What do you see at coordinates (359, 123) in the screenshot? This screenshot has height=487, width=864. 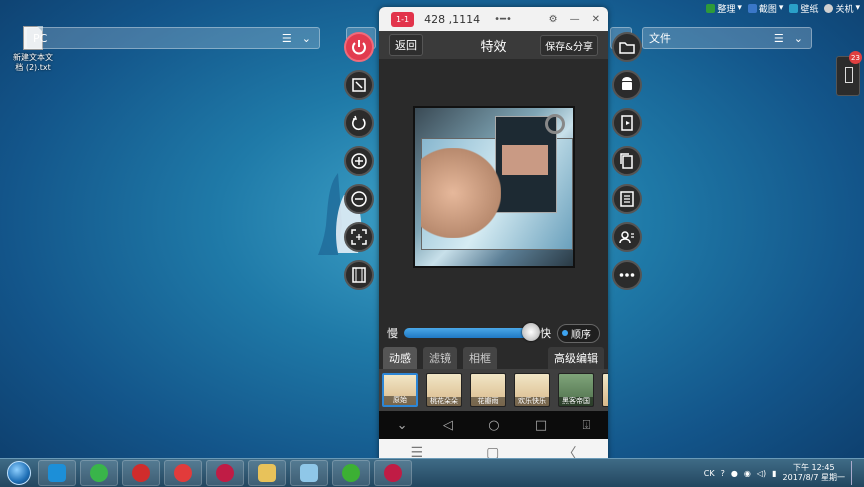 I see `rotate-button` at bounding box center [359, 123].